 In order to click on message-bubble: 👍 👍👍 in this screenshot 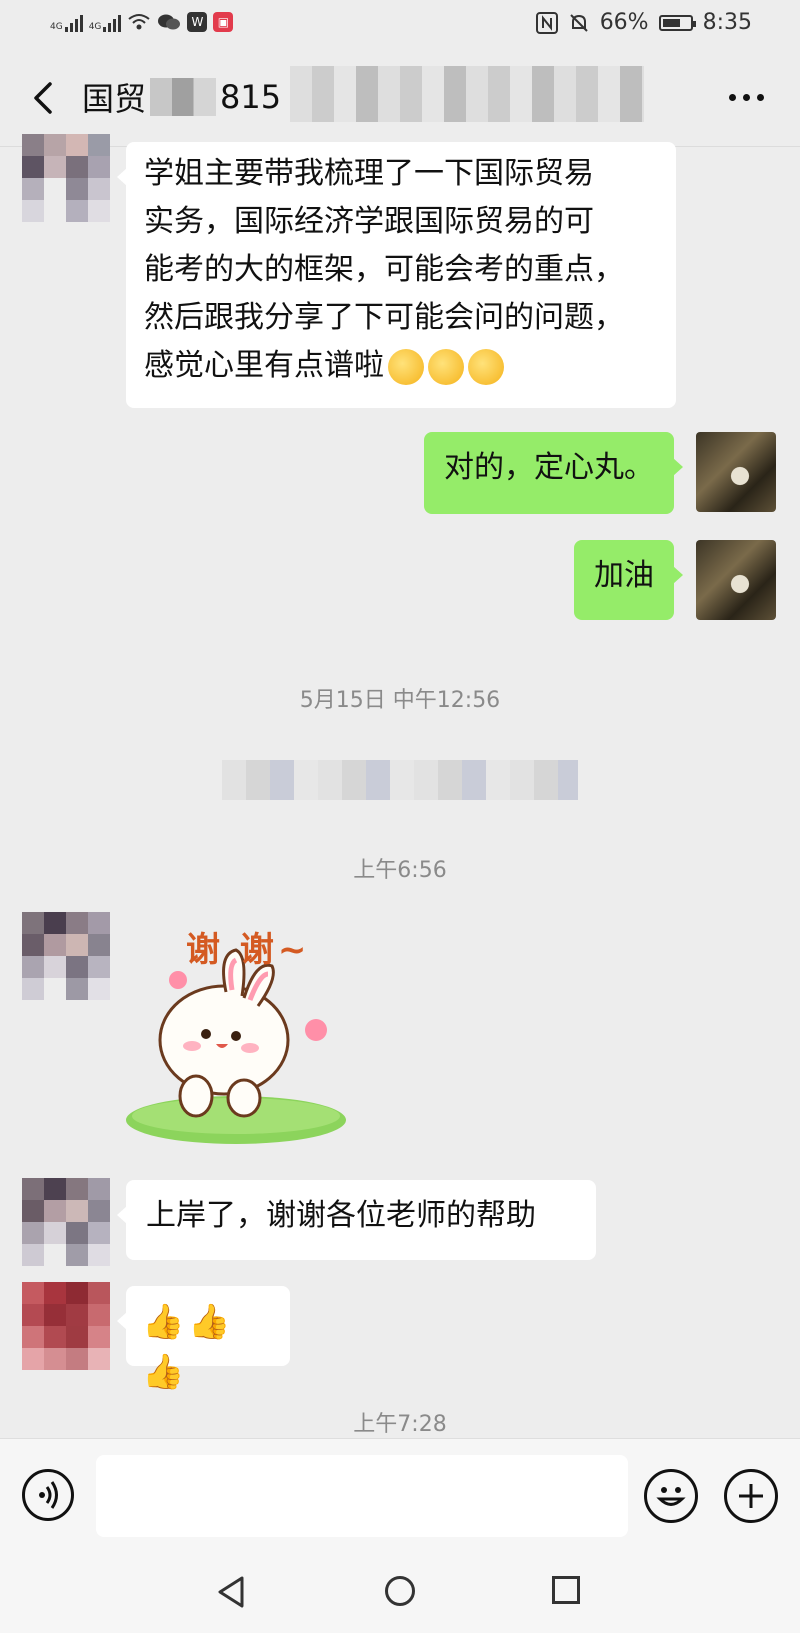, I will do `click(203, 1339)`.